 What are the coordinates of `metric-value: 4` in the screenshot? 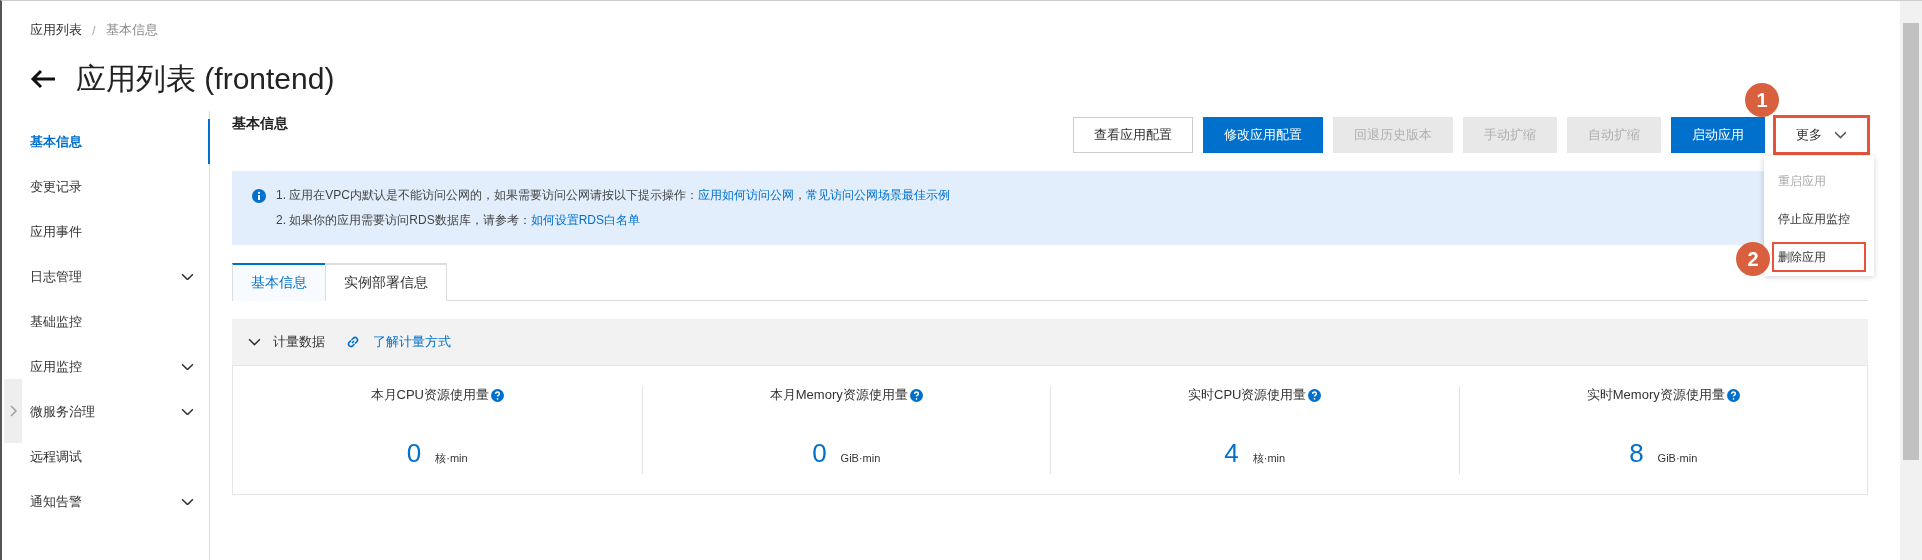 It's located at (1231, 453).